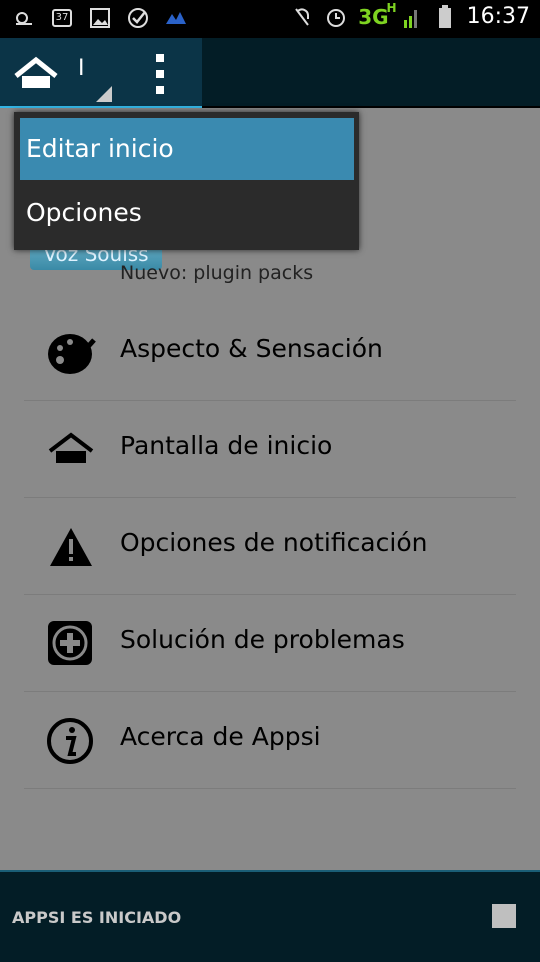  I want to click on list-item-pantalla: Pantalla de inicio, so click(270, 449).